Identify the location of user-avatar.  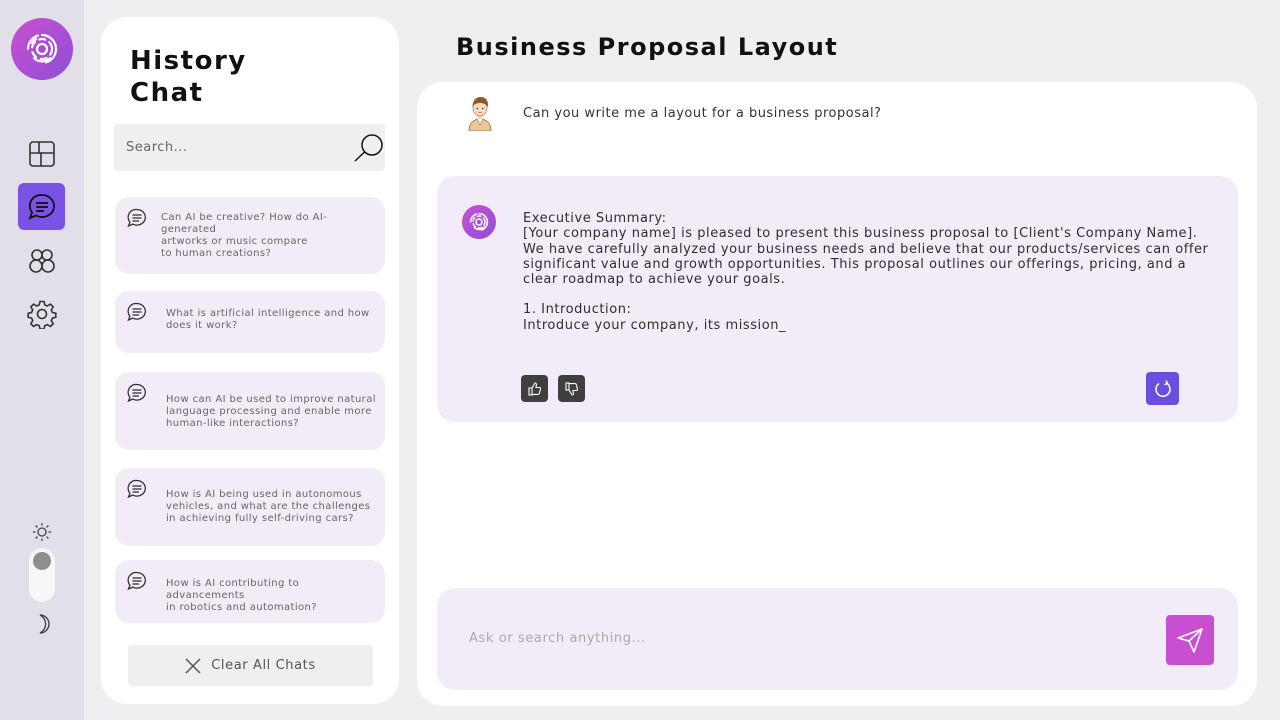
(480, 114).